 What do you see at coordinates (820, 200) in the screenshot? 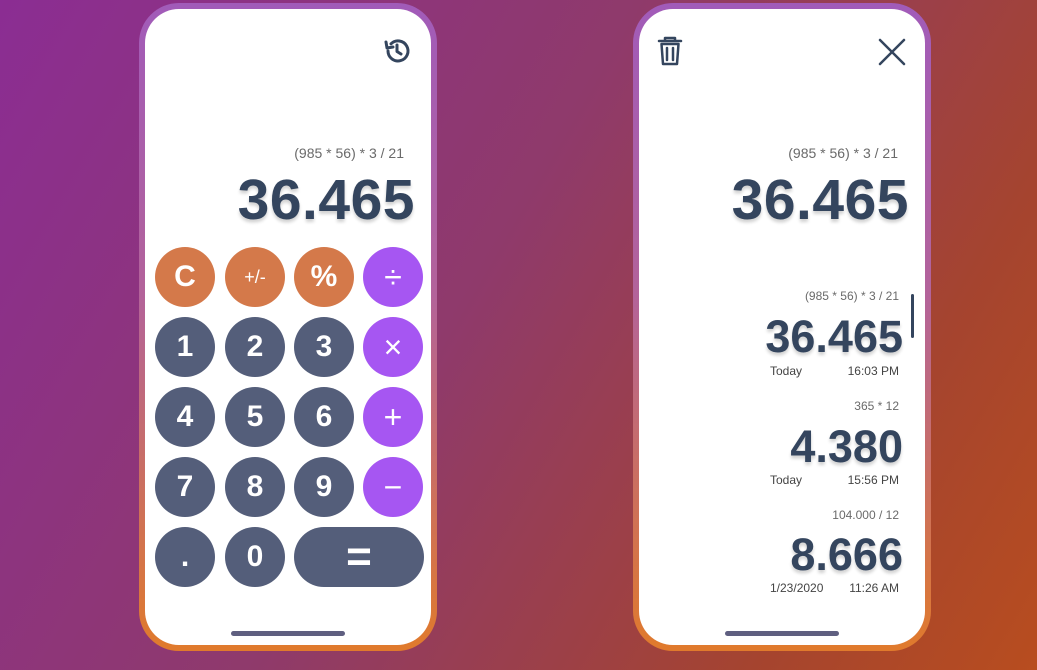
I see `current-result: 36.465` at bounding box center [820, 200].